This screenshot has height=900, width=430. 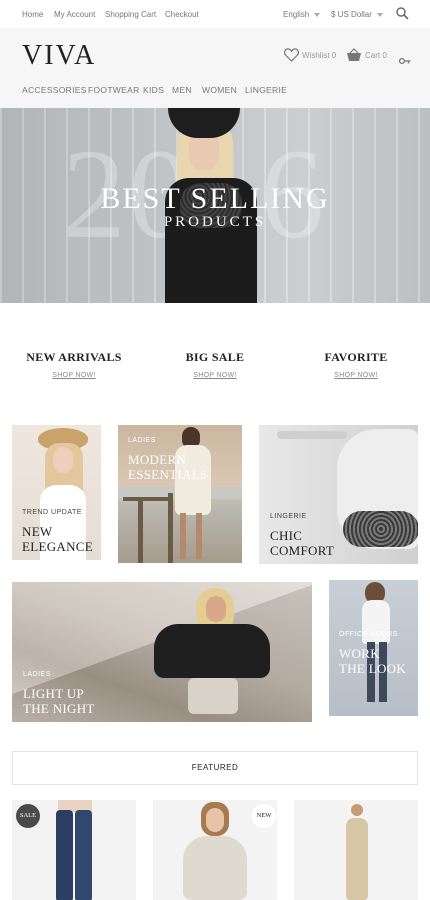 What do you see at coordinates (404, 61) in the screenshot?
I see `key-icon` at bounding box center [404, 61].